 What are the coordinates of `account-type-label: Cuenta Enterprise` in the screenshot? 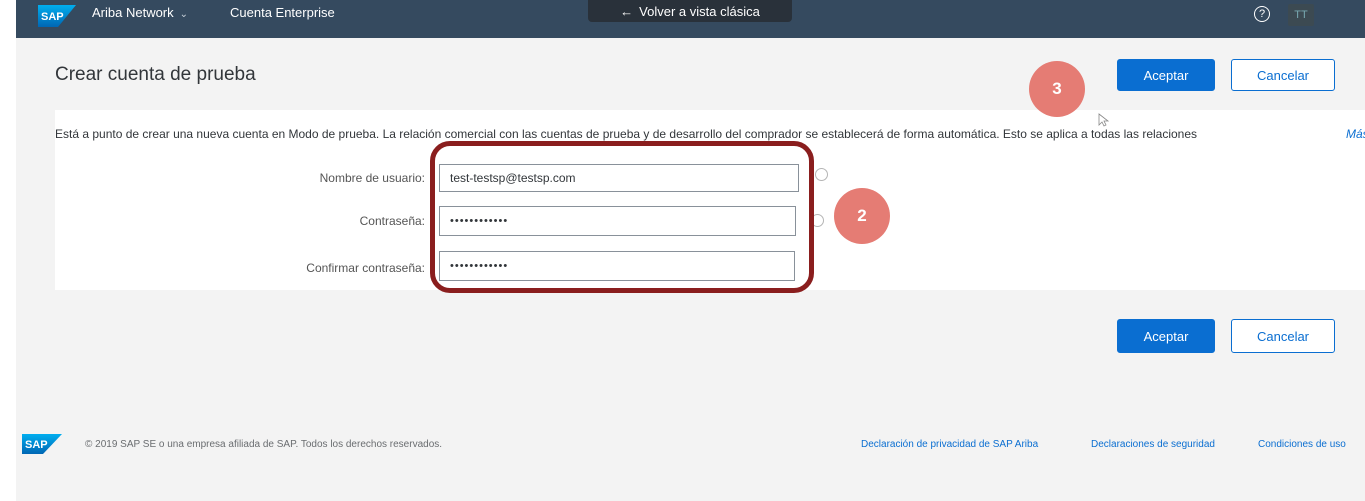 It's located at (282, 12).